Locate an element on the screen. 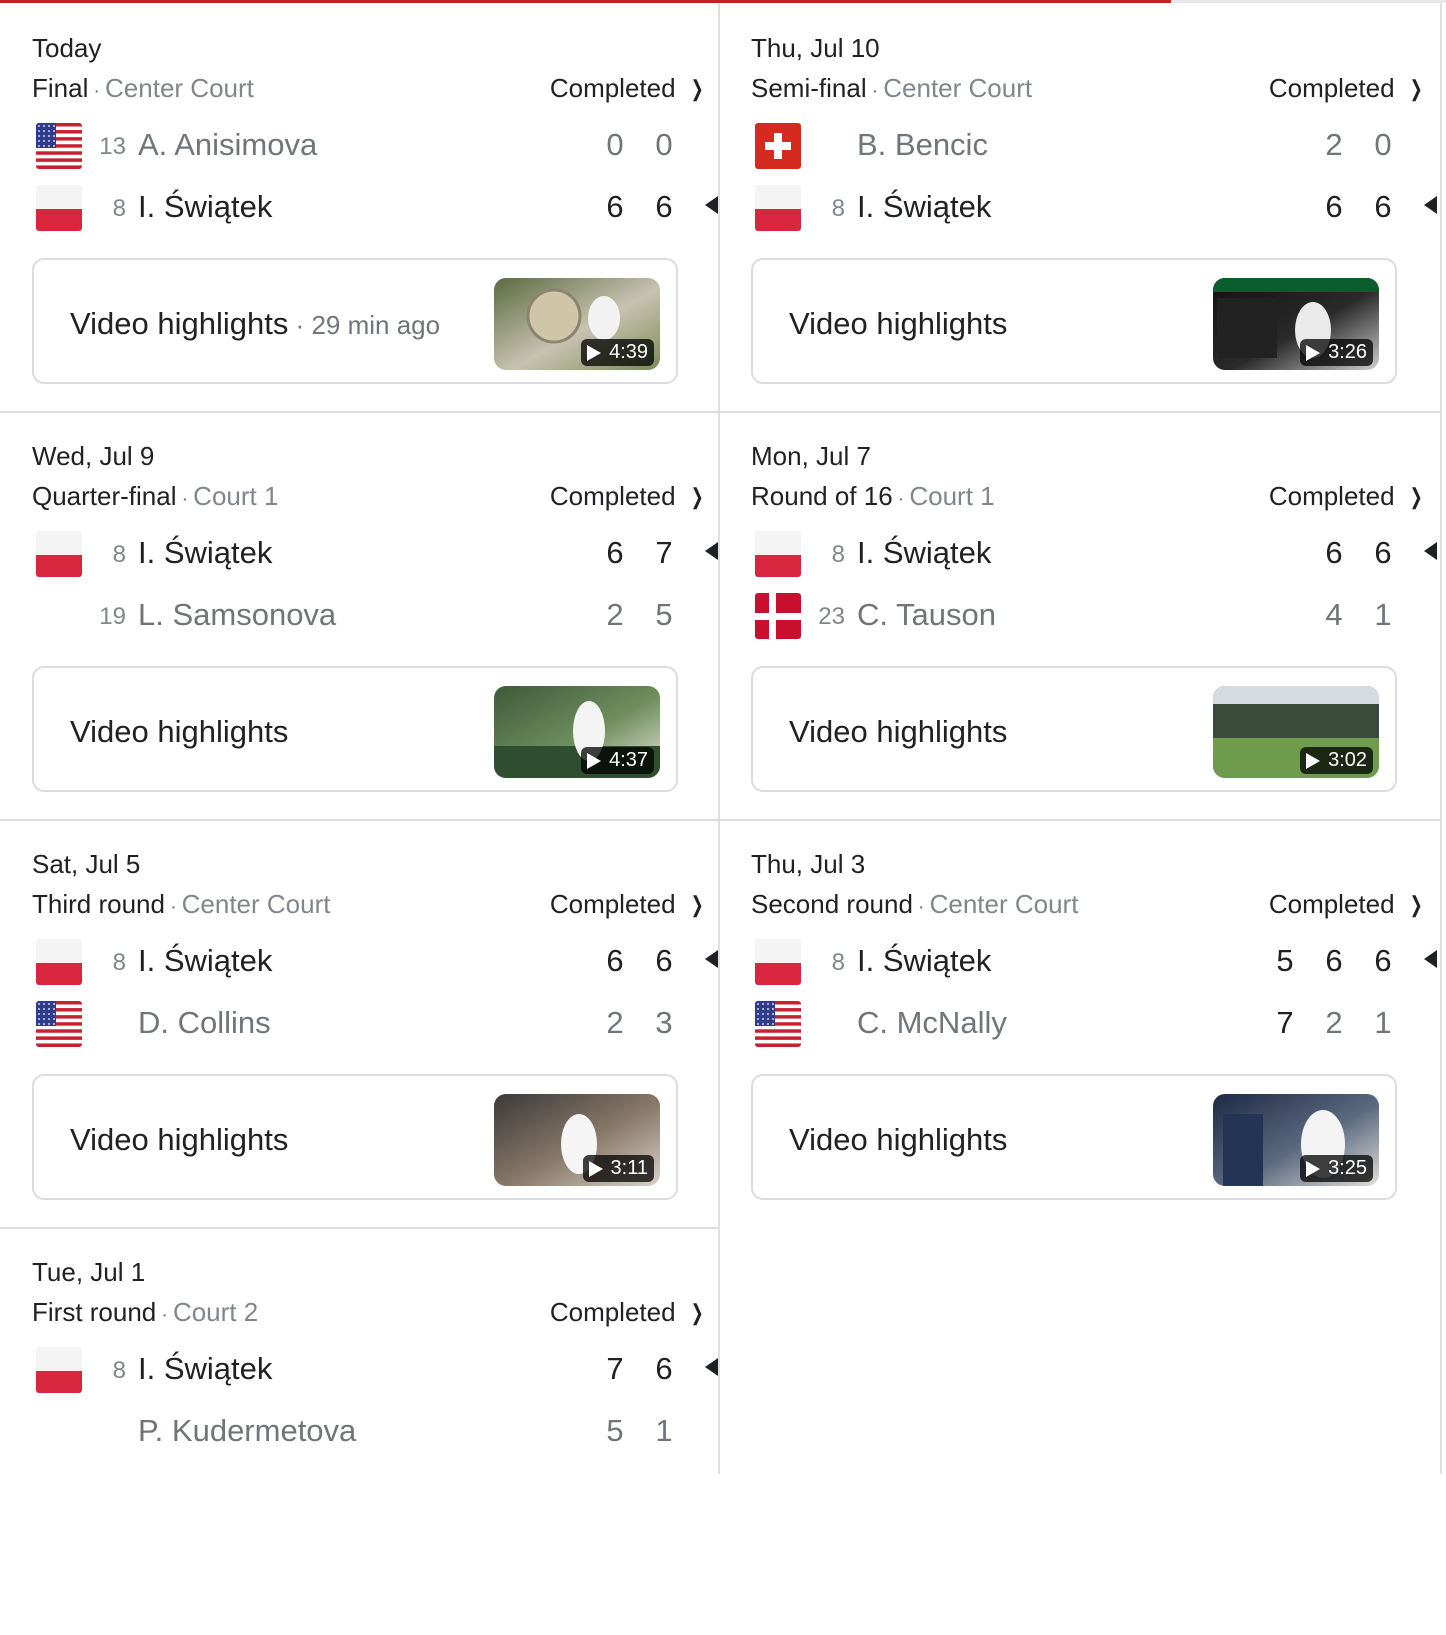  player-row: 8 I. Świątek 7 6 is located at coordinates (359, 1370).